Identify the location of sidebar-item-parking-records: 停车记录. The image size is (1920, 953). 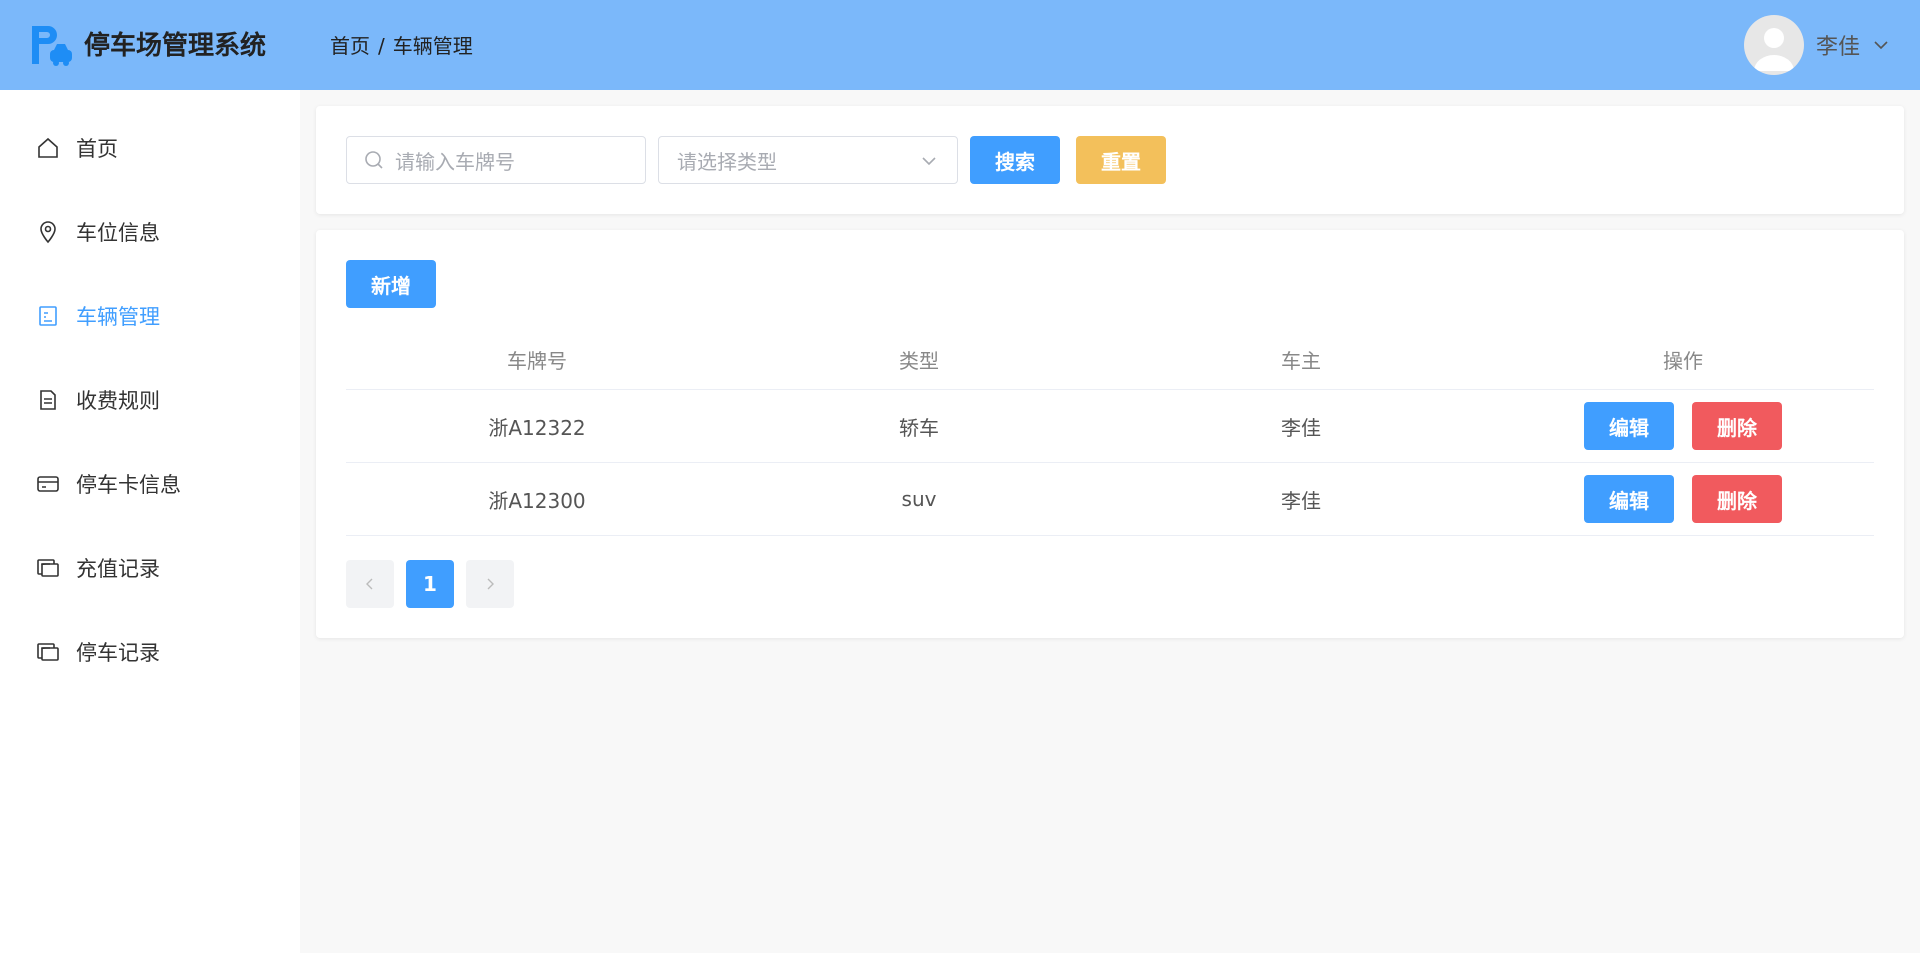
(97, 652).